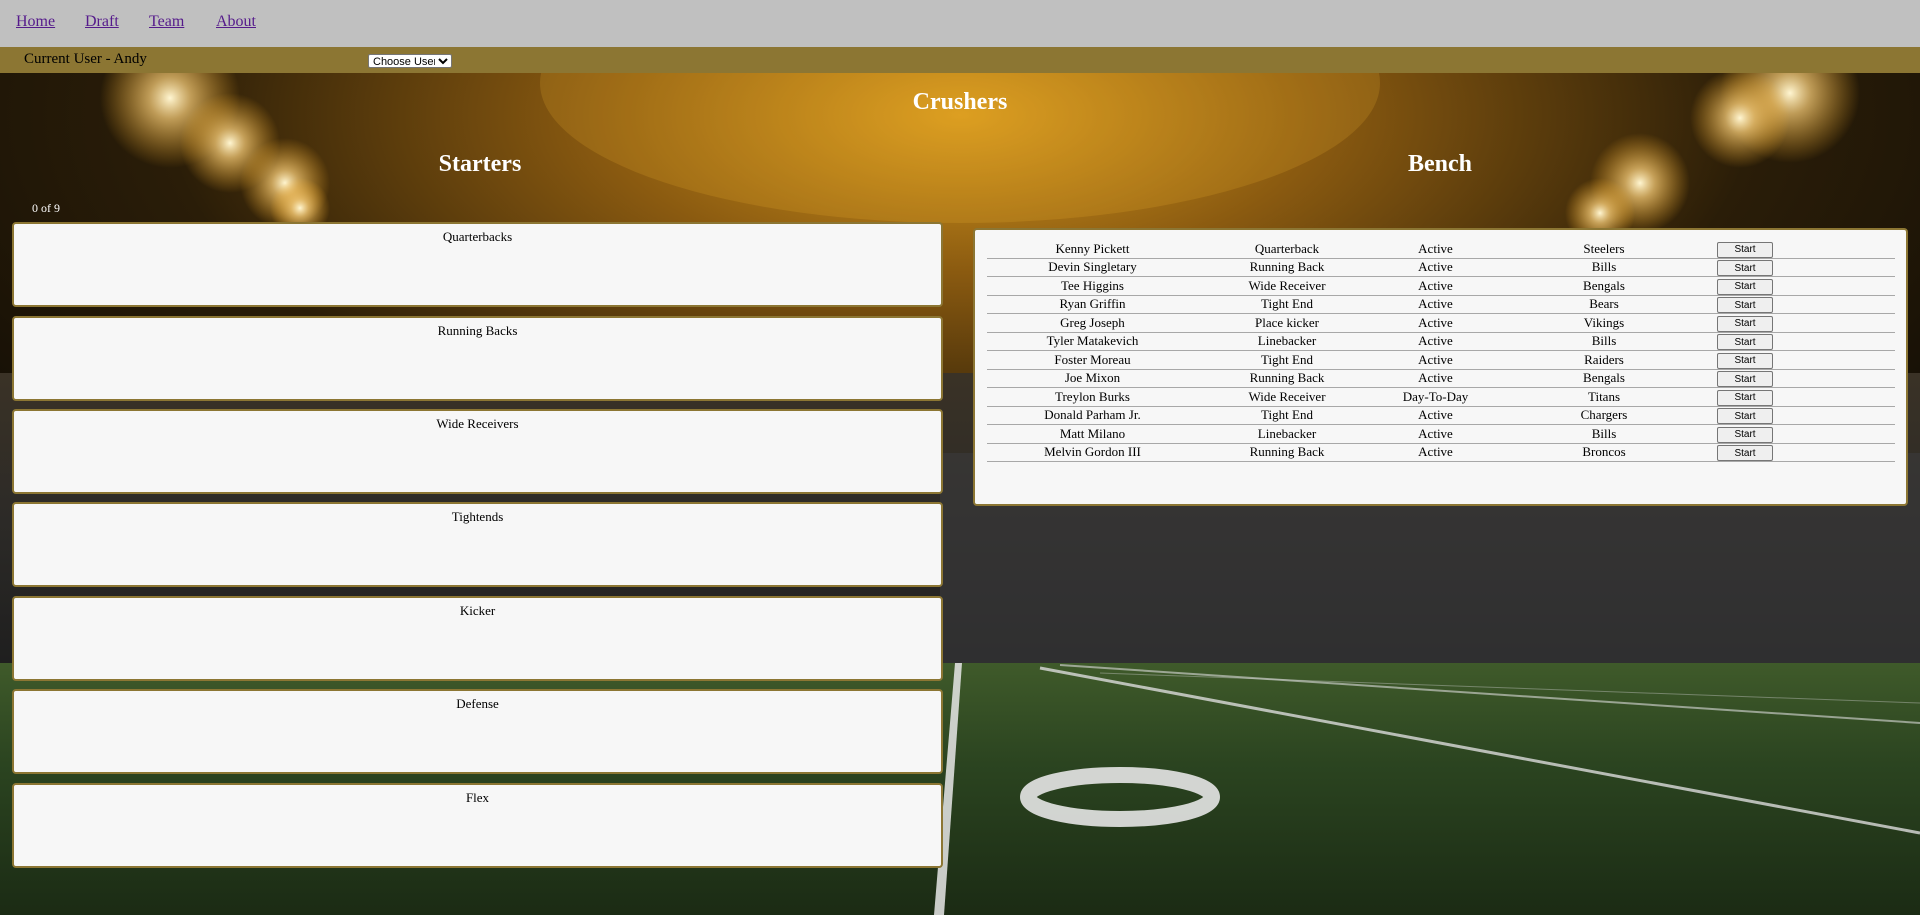 The width and height of the screenshot is (1920, 915). I want to click on player-team: Vikings, so click(1604, 323).